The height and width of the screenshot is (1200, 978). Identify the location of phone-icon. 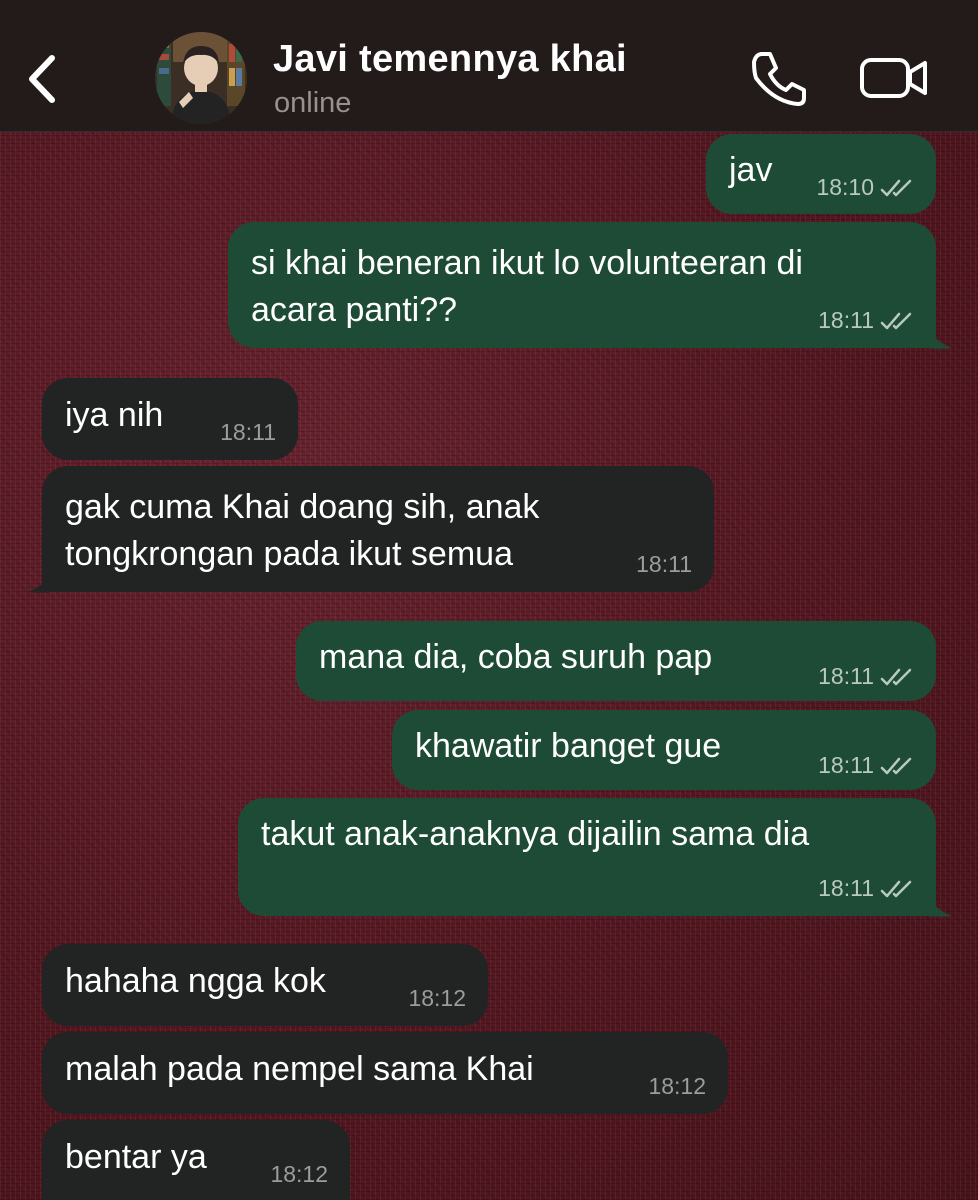
(779, 79).